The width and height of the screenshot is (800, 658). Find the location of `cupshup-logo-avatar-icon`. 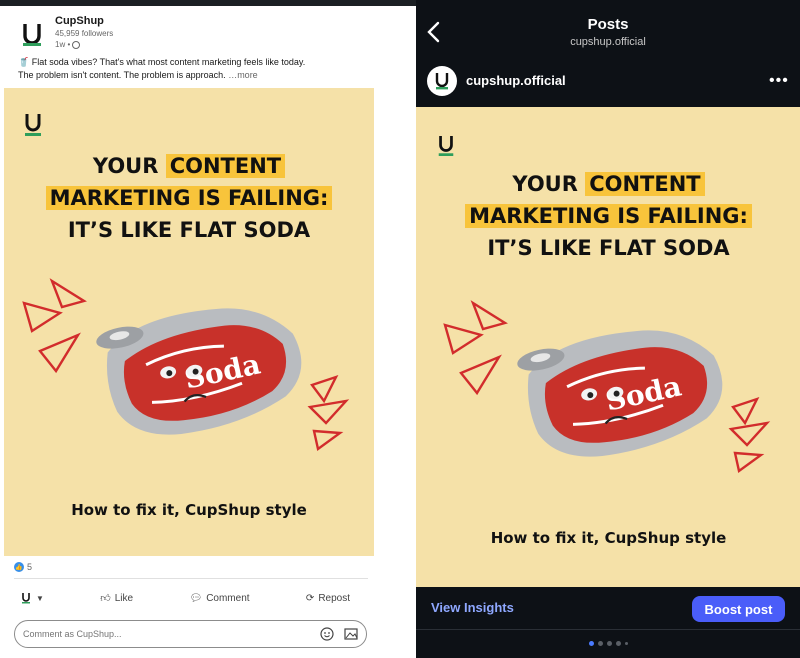

cupshup-logo-avatar-icon is located at coordinates (442, 81).